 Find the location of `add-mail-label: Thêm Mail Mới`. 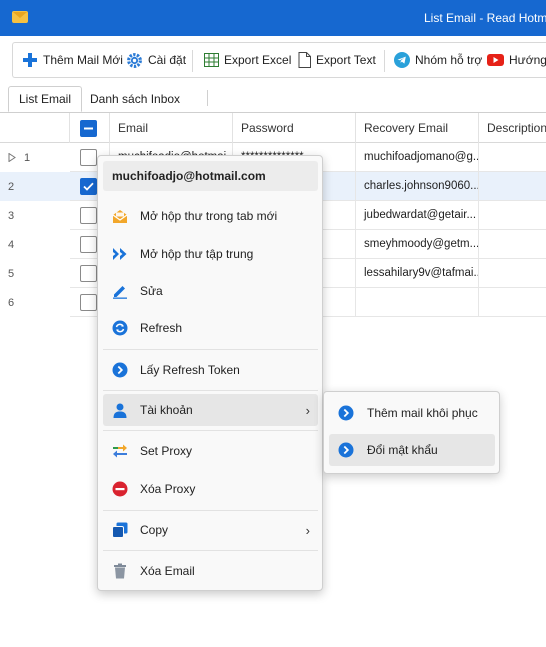

add-mail-label: Thêm Mail Mới is located at coordinates (83, 60).